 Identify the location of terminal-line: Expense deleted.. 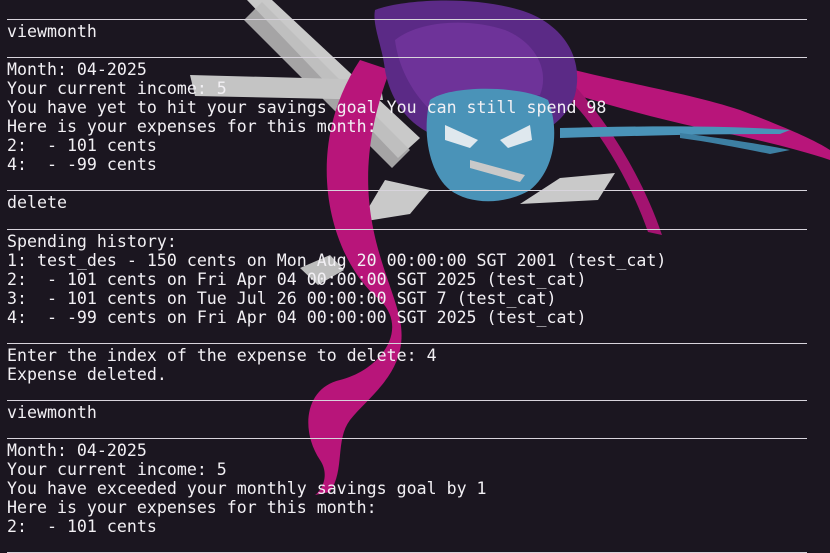
(87, 374).